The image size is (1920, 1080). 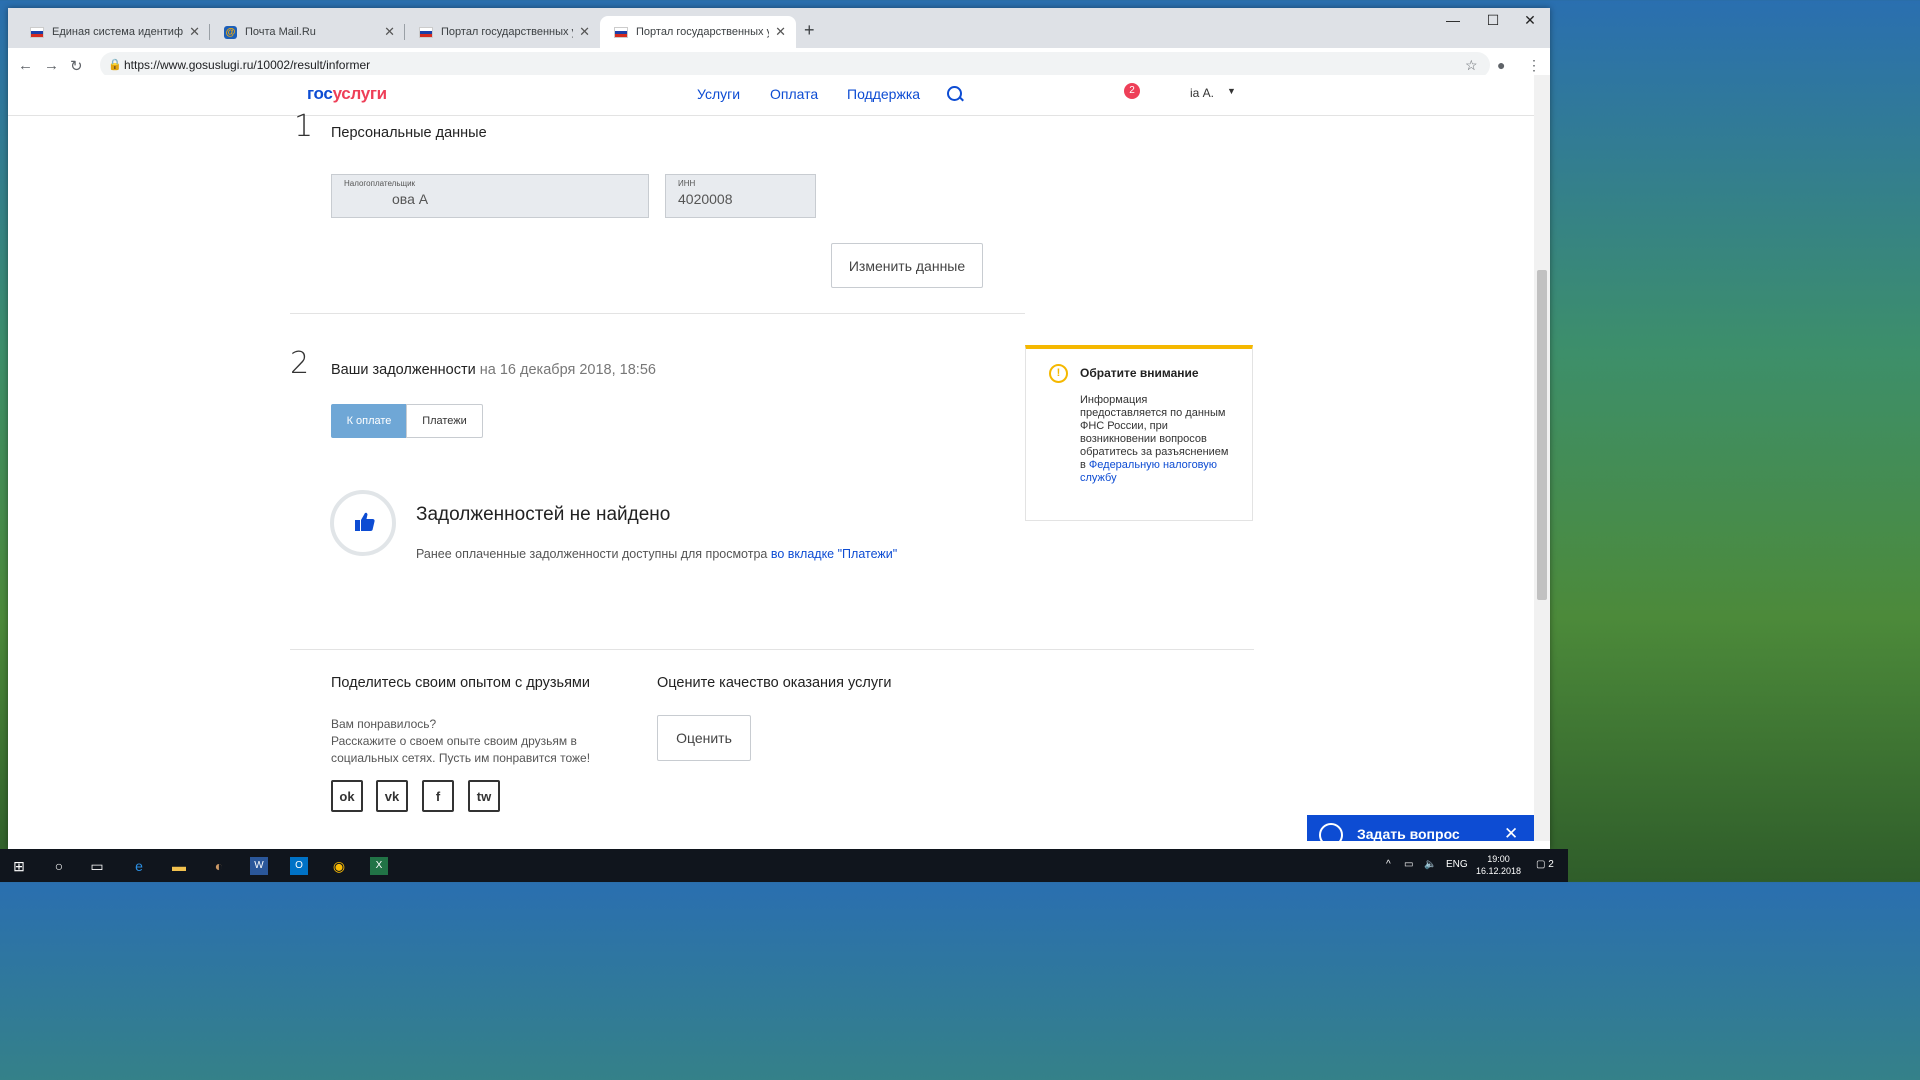 I want to click on change-data-button: Изменить данные, so click(x=907, y=265).